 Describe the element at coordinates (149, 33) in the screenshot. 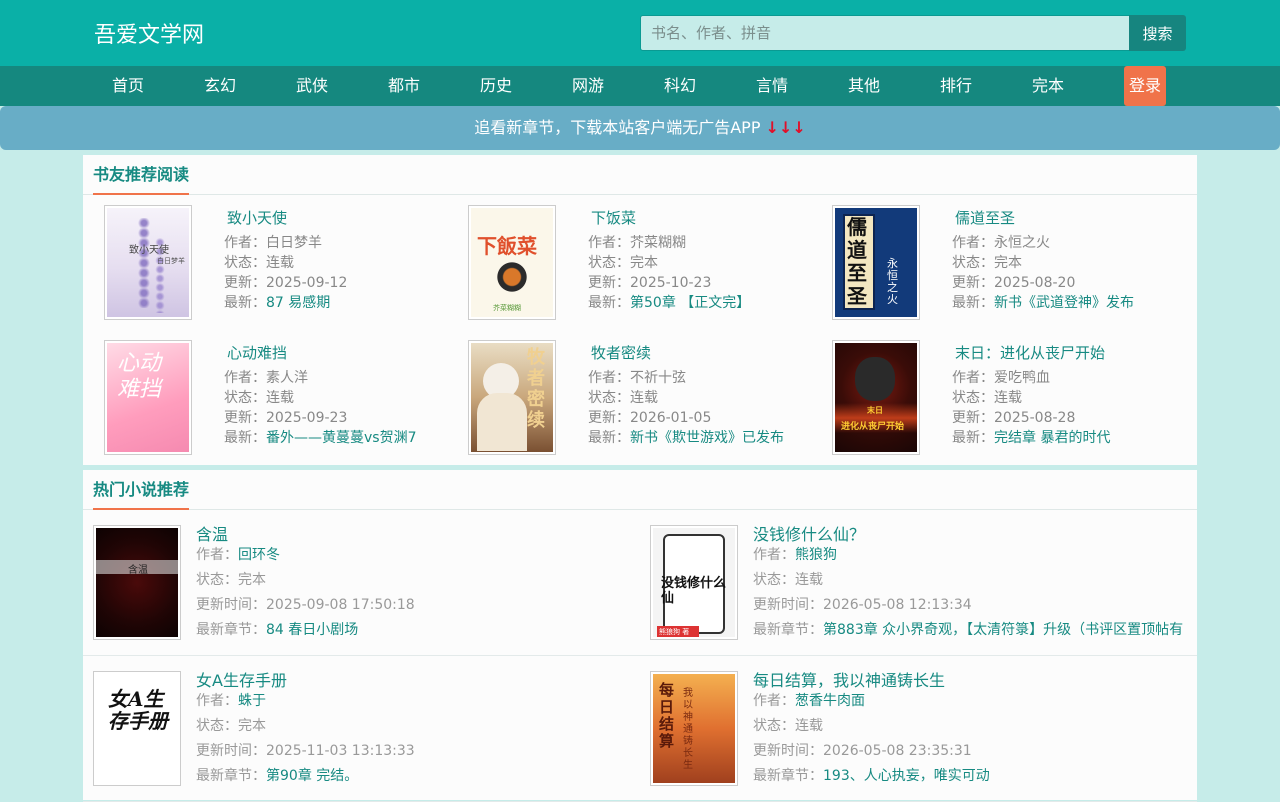

I see `site-logo: 吾爱文学网` at that location.